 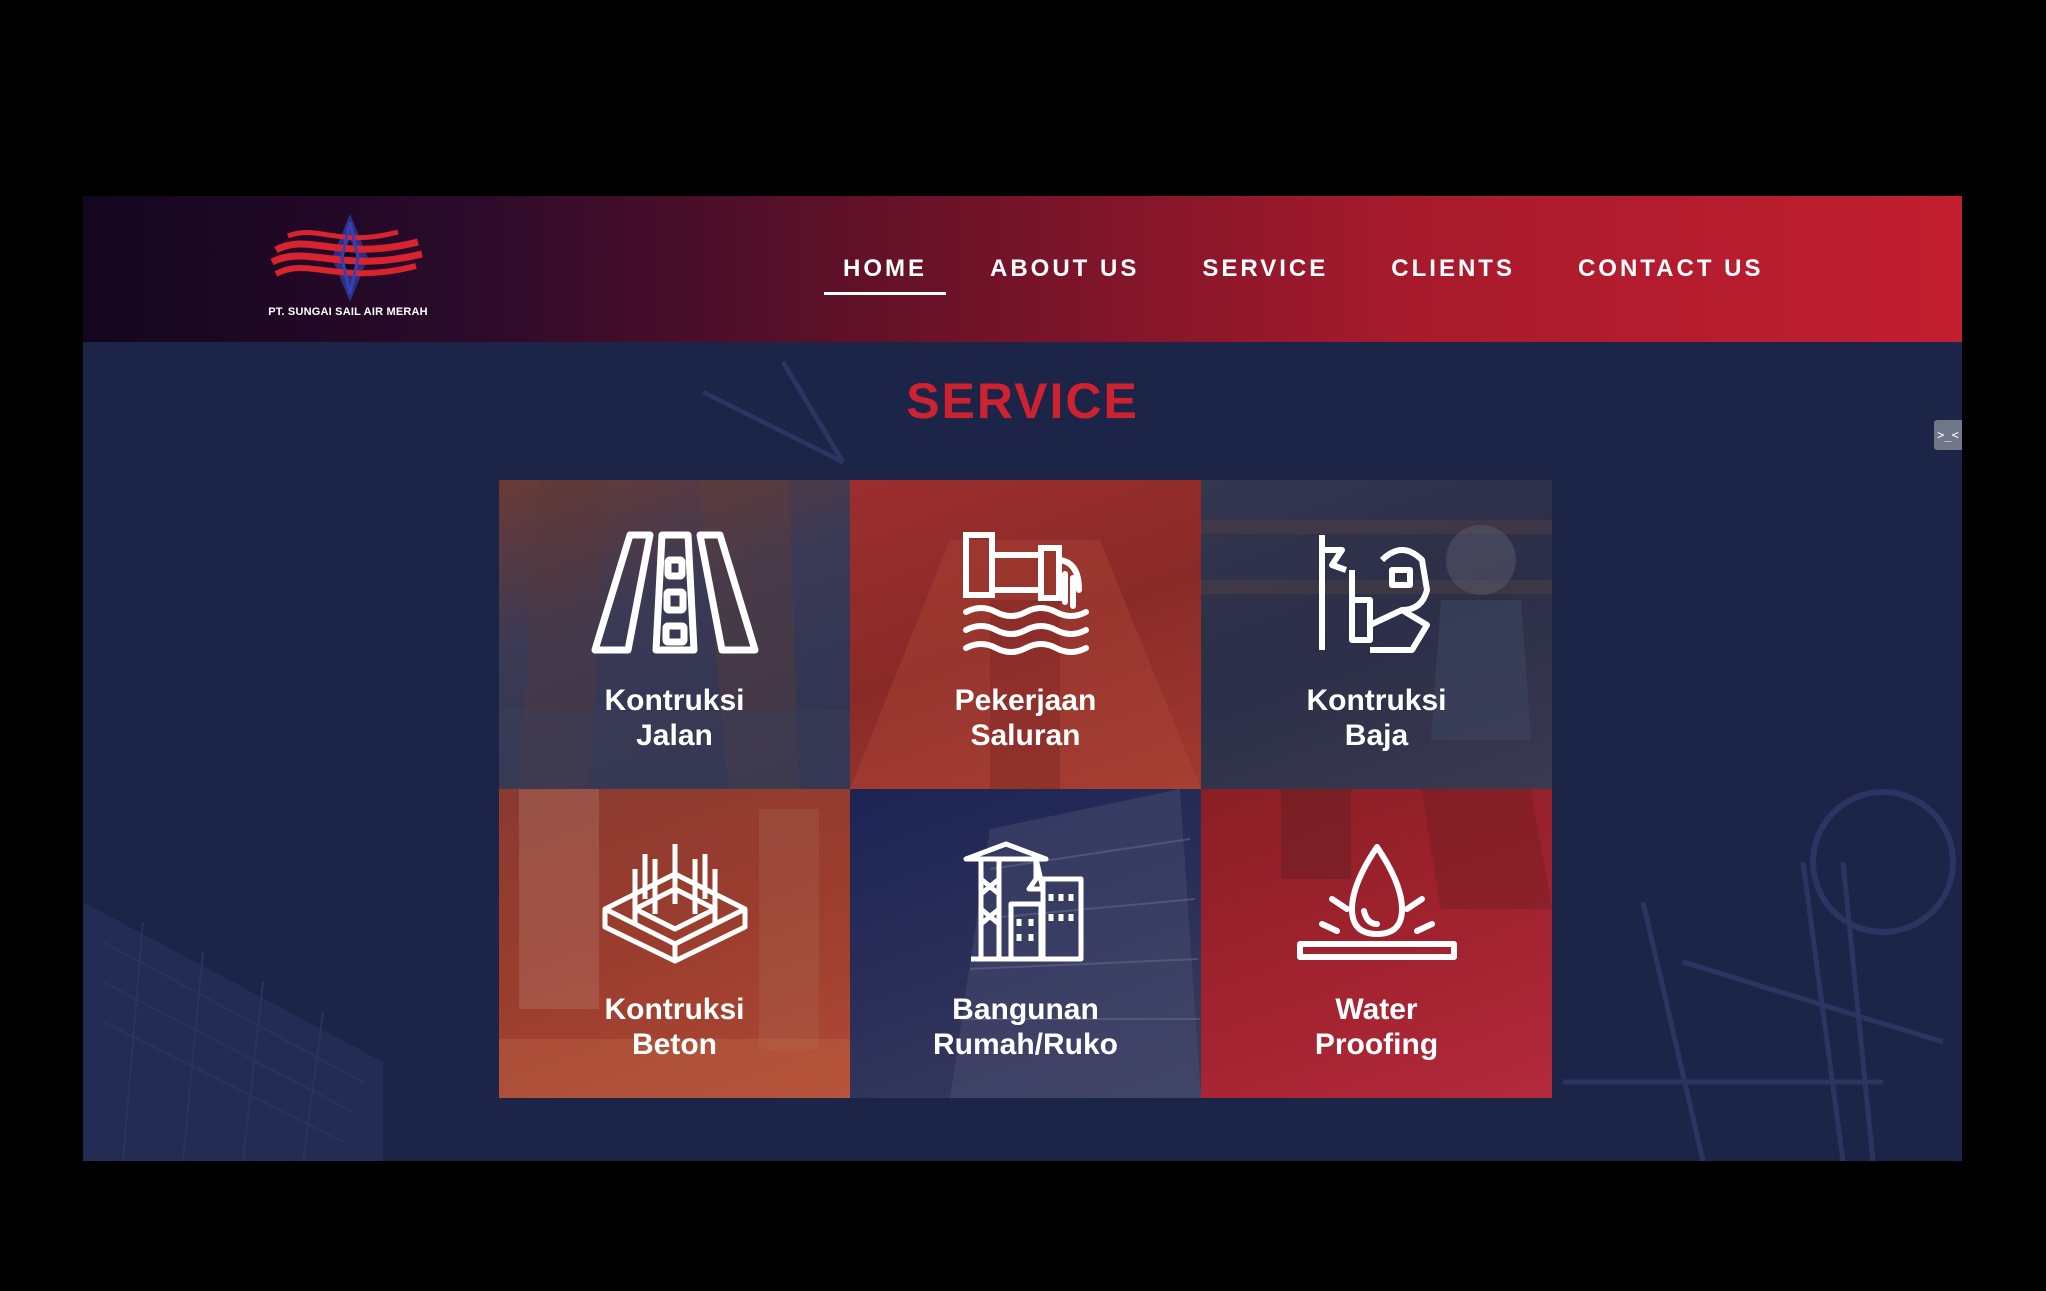 I want to click on water-drop-icon, so click(x=1377, y=901).